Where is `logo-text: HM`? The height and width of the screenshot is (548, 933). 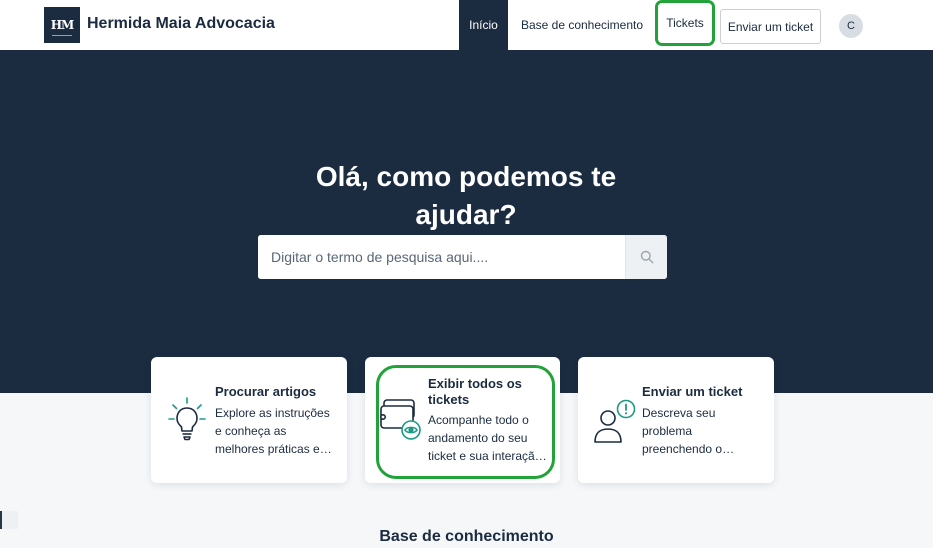
logo-text: HM is located at coordinates (62, 25).